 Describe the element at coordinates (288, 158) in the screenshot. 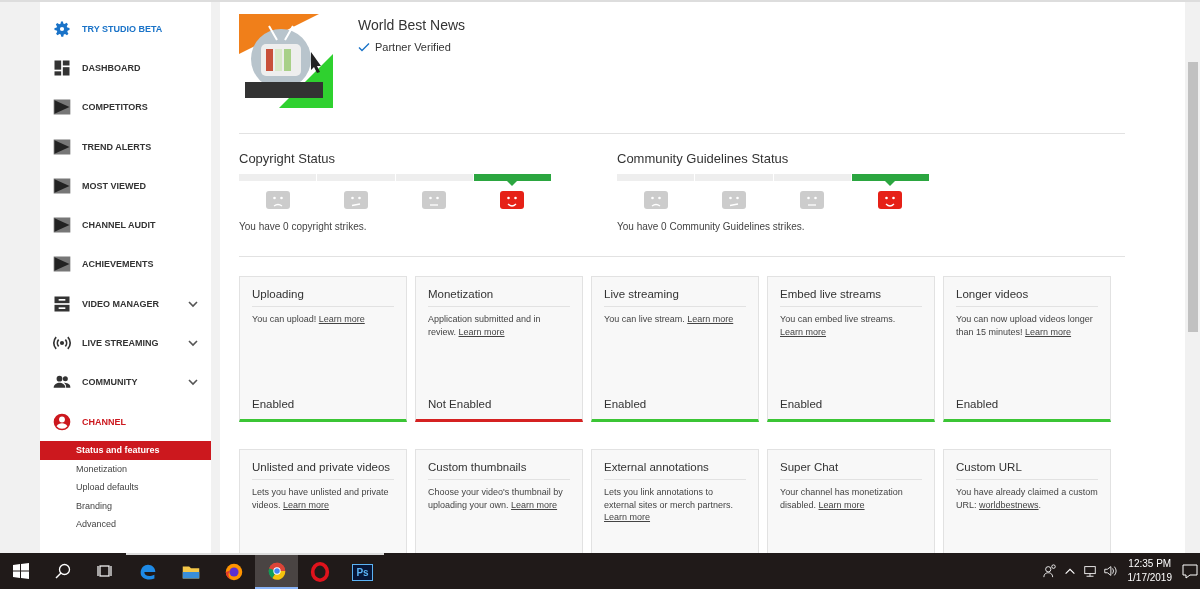

I see `status-title: Copyright Status` at that location.